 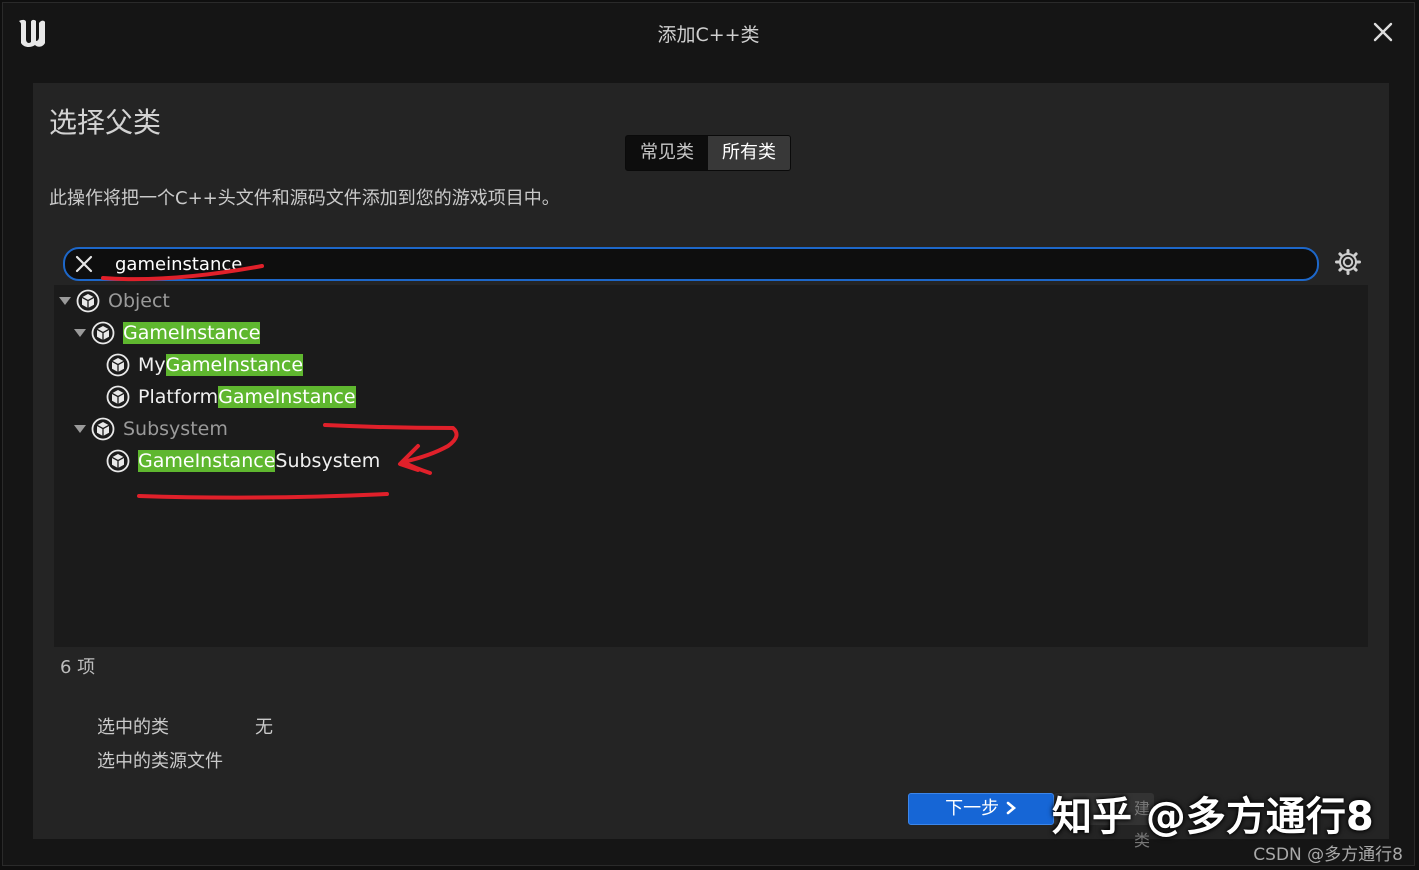 What do you see at coordinates (175, 429) in the screenshot?
I see `tree-item-label: Subsystem` at bounding box center [175, 429].